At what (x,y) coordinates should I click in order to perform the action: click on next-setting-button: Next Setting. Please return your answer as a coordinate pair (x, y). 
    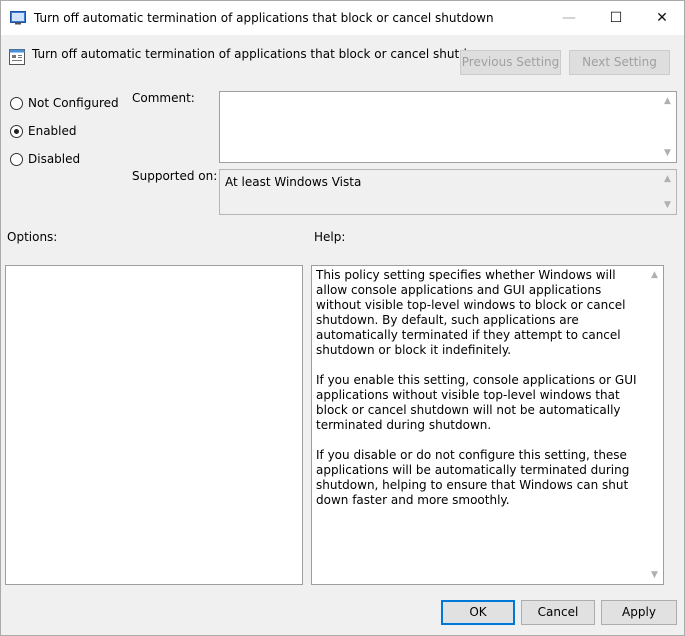
    Looking at the image, I should click on (619, 62).